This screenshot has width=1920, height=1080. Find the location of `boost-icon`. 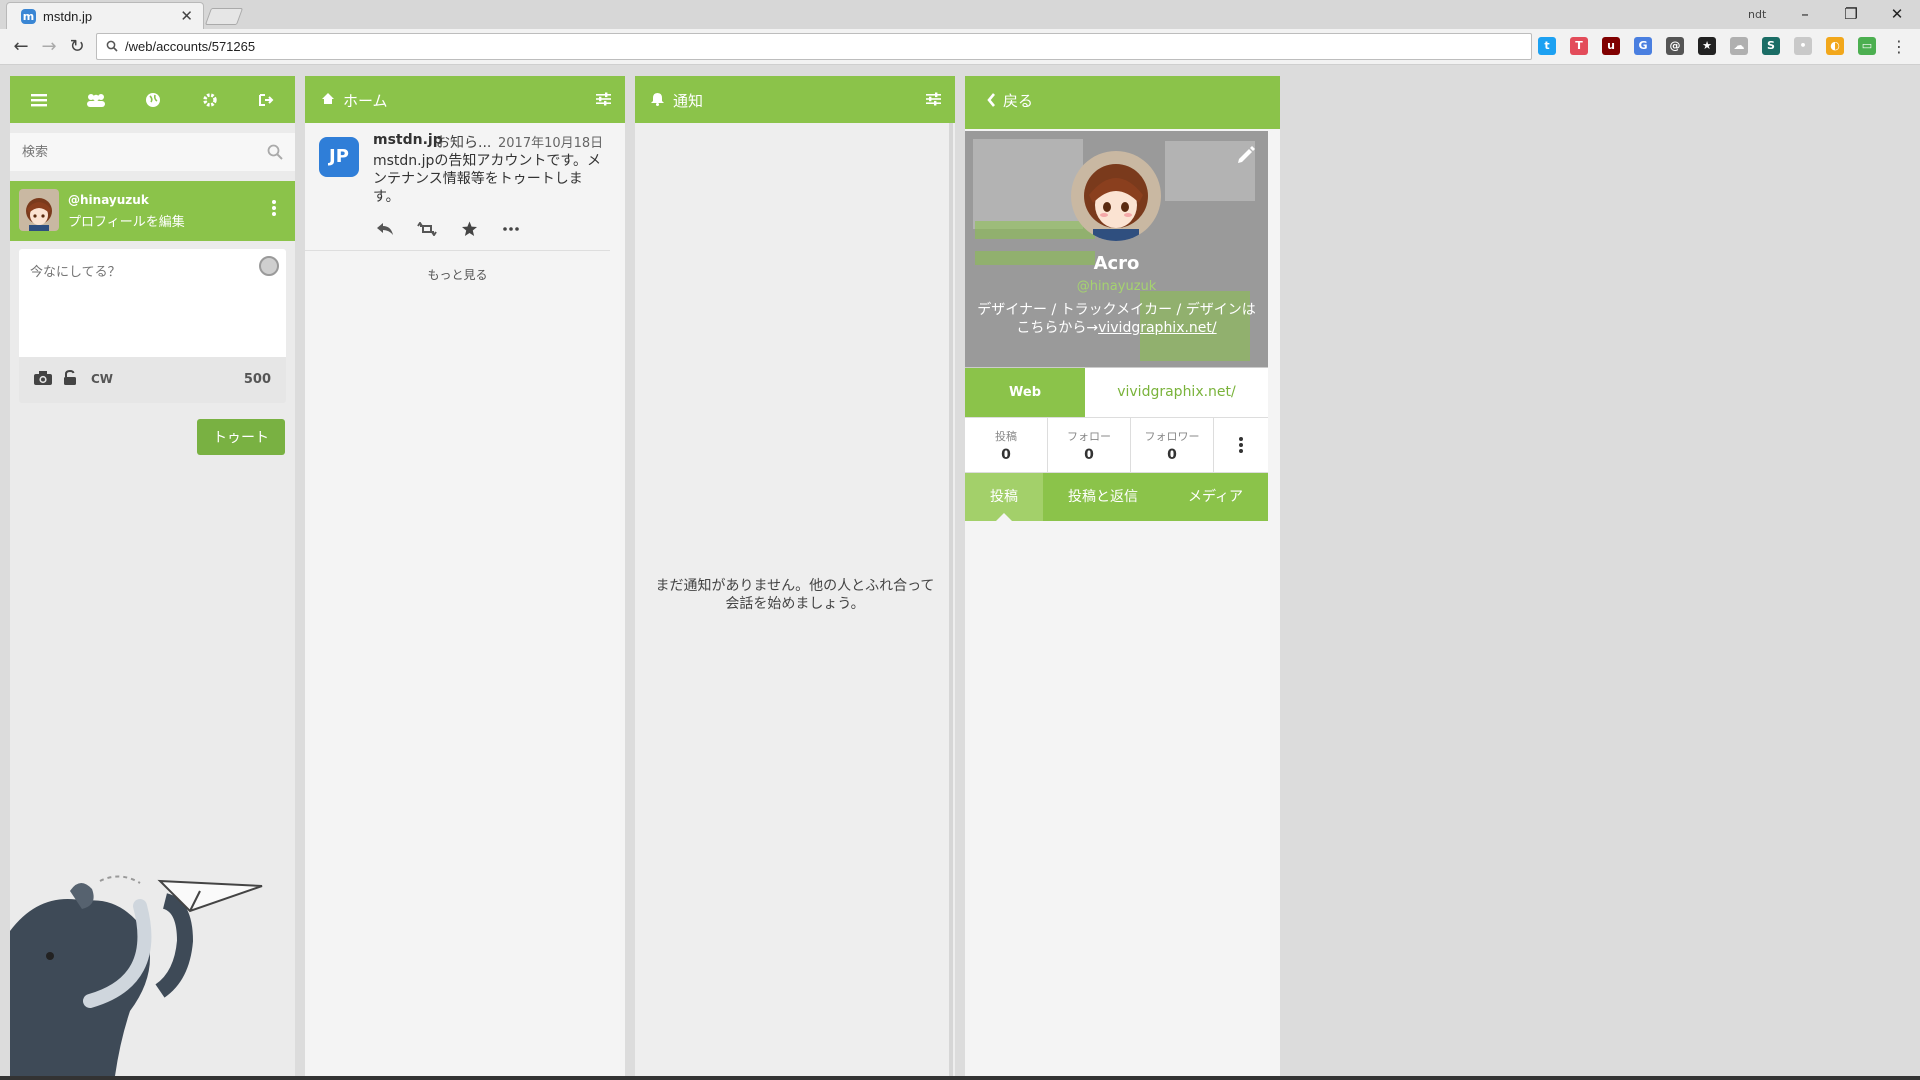

boost-icon is located at coordinates (427, 229).